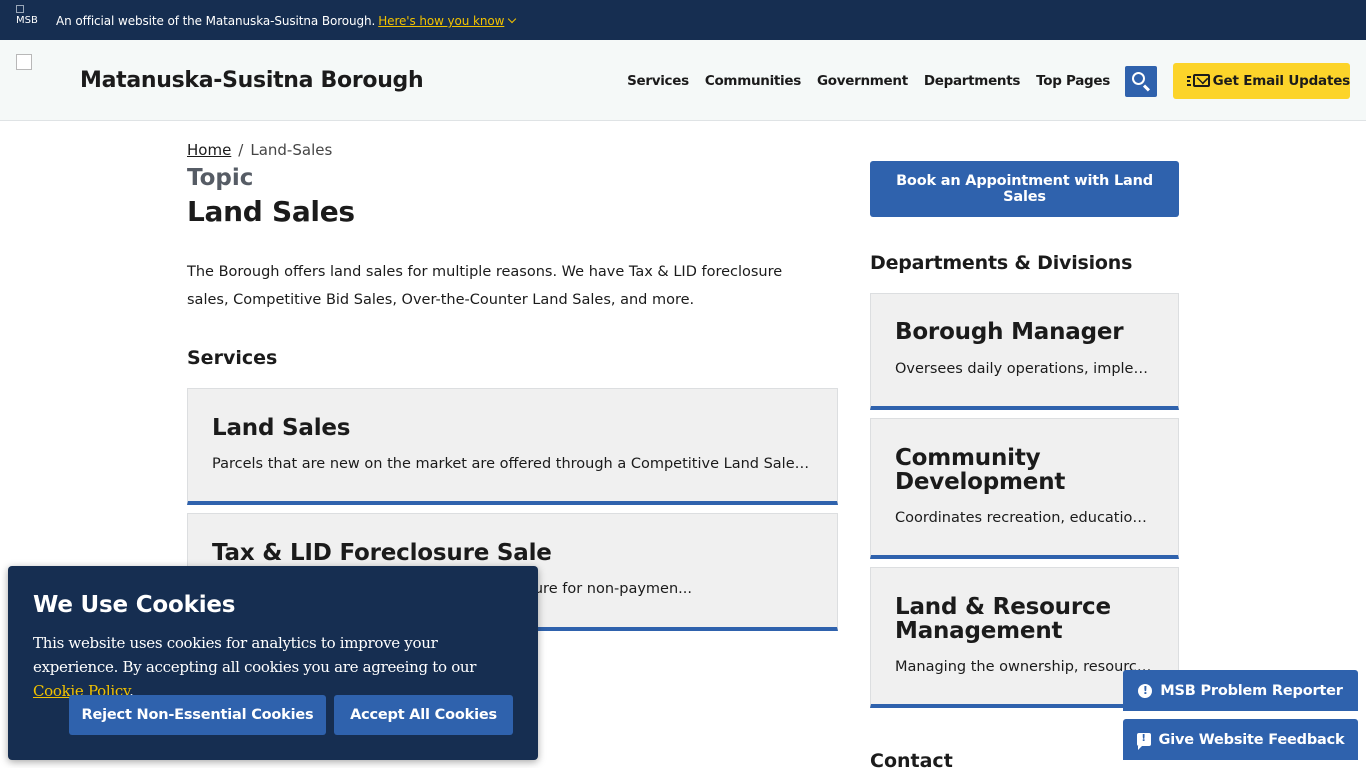 This screenshot has height=768, width=1366. I want to click on borough-logo, so click(24, 62).